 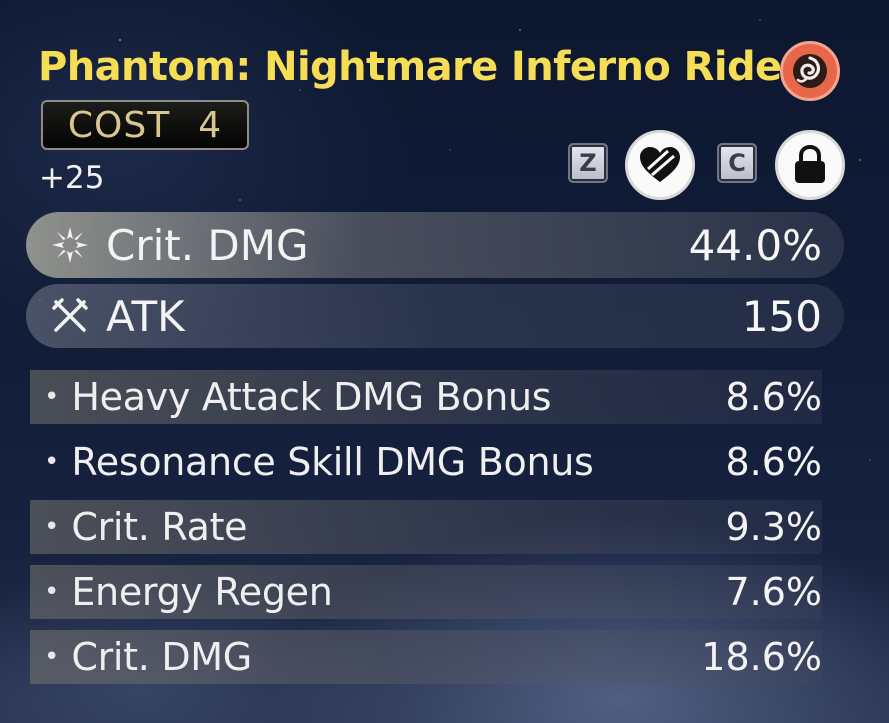 What do you see at coordinates (773, 527) in the screenshot?
I see `sub-stat-value: 9.3%` at bounding box center [773, 527].